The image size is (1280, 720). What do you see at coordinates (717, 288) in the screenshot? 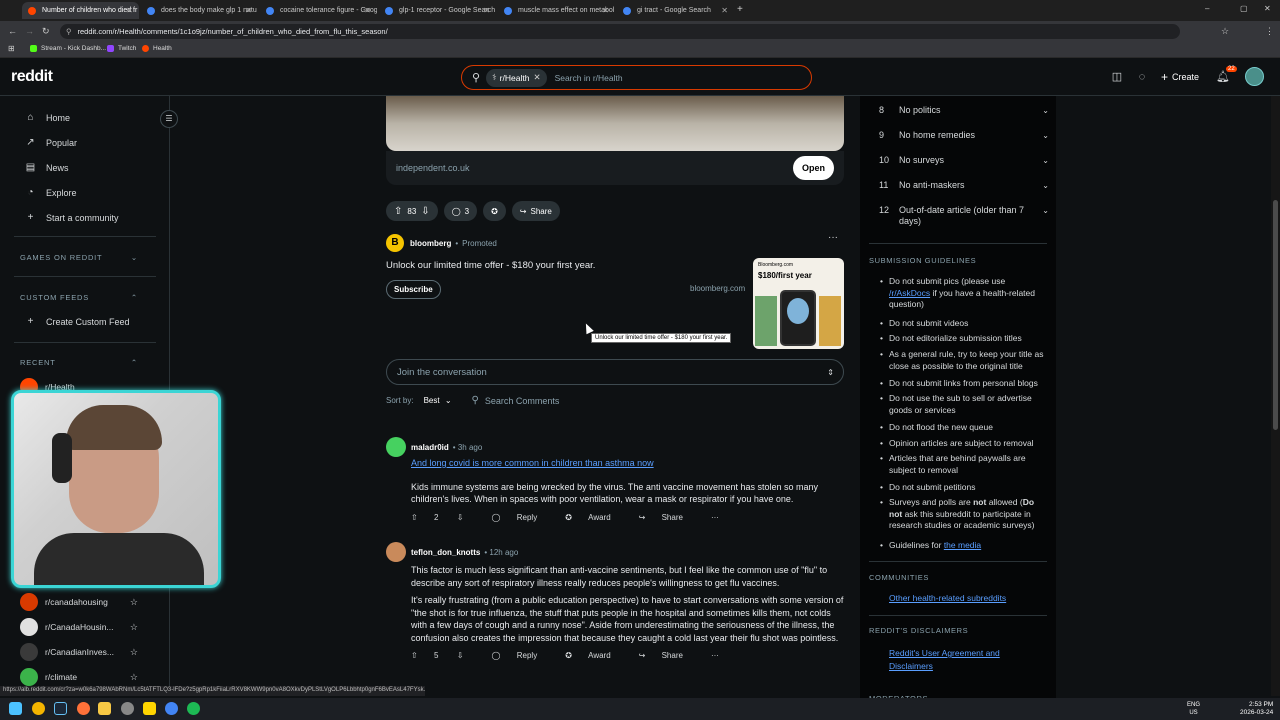
I see `promo-domain: bloomberg.com` at bounding box center [717, 288].